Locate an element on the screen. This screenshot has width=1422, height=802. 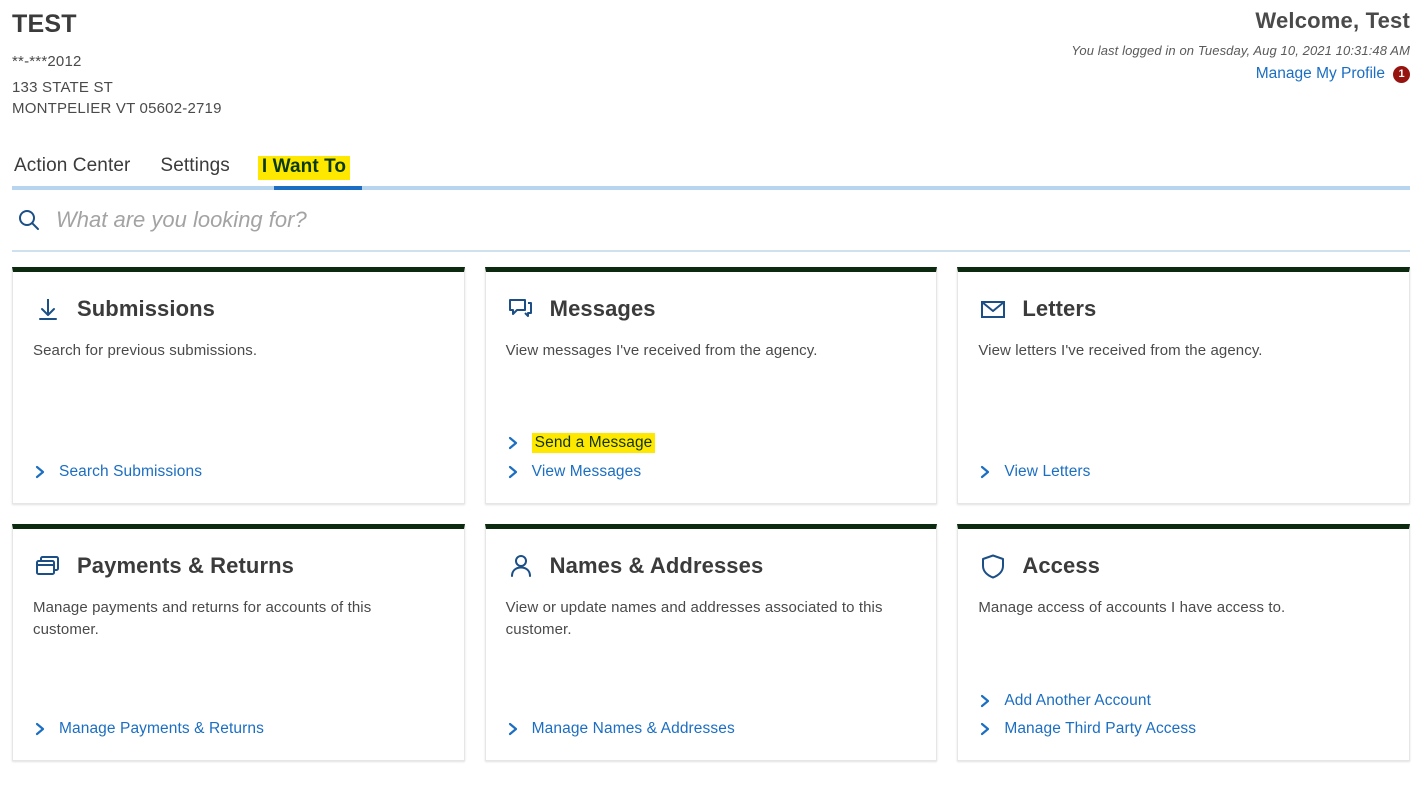
card-links: Search Submissions is located at coordinates (238, 472).